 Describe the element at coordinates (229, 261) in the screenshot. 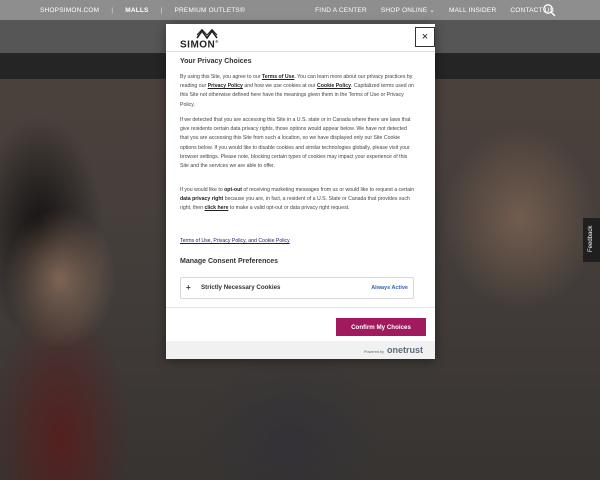

I see `manage-consent-title: Manage Consent Preferences` at that location.